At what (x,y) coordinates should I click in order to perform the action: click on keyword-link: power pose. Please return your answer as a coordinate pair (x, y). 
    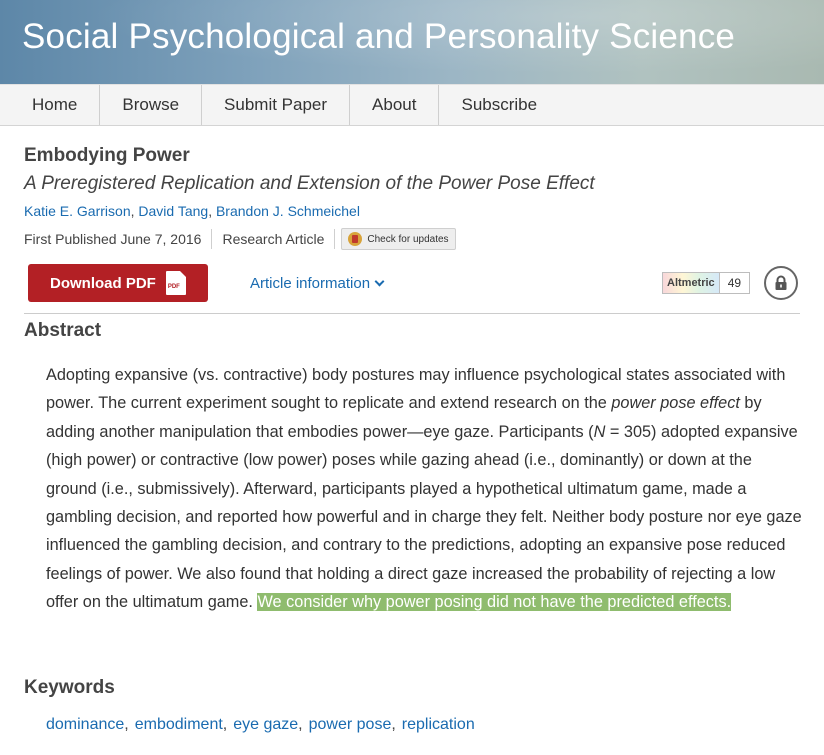
    Looking at the image, I should click on (350, 724).